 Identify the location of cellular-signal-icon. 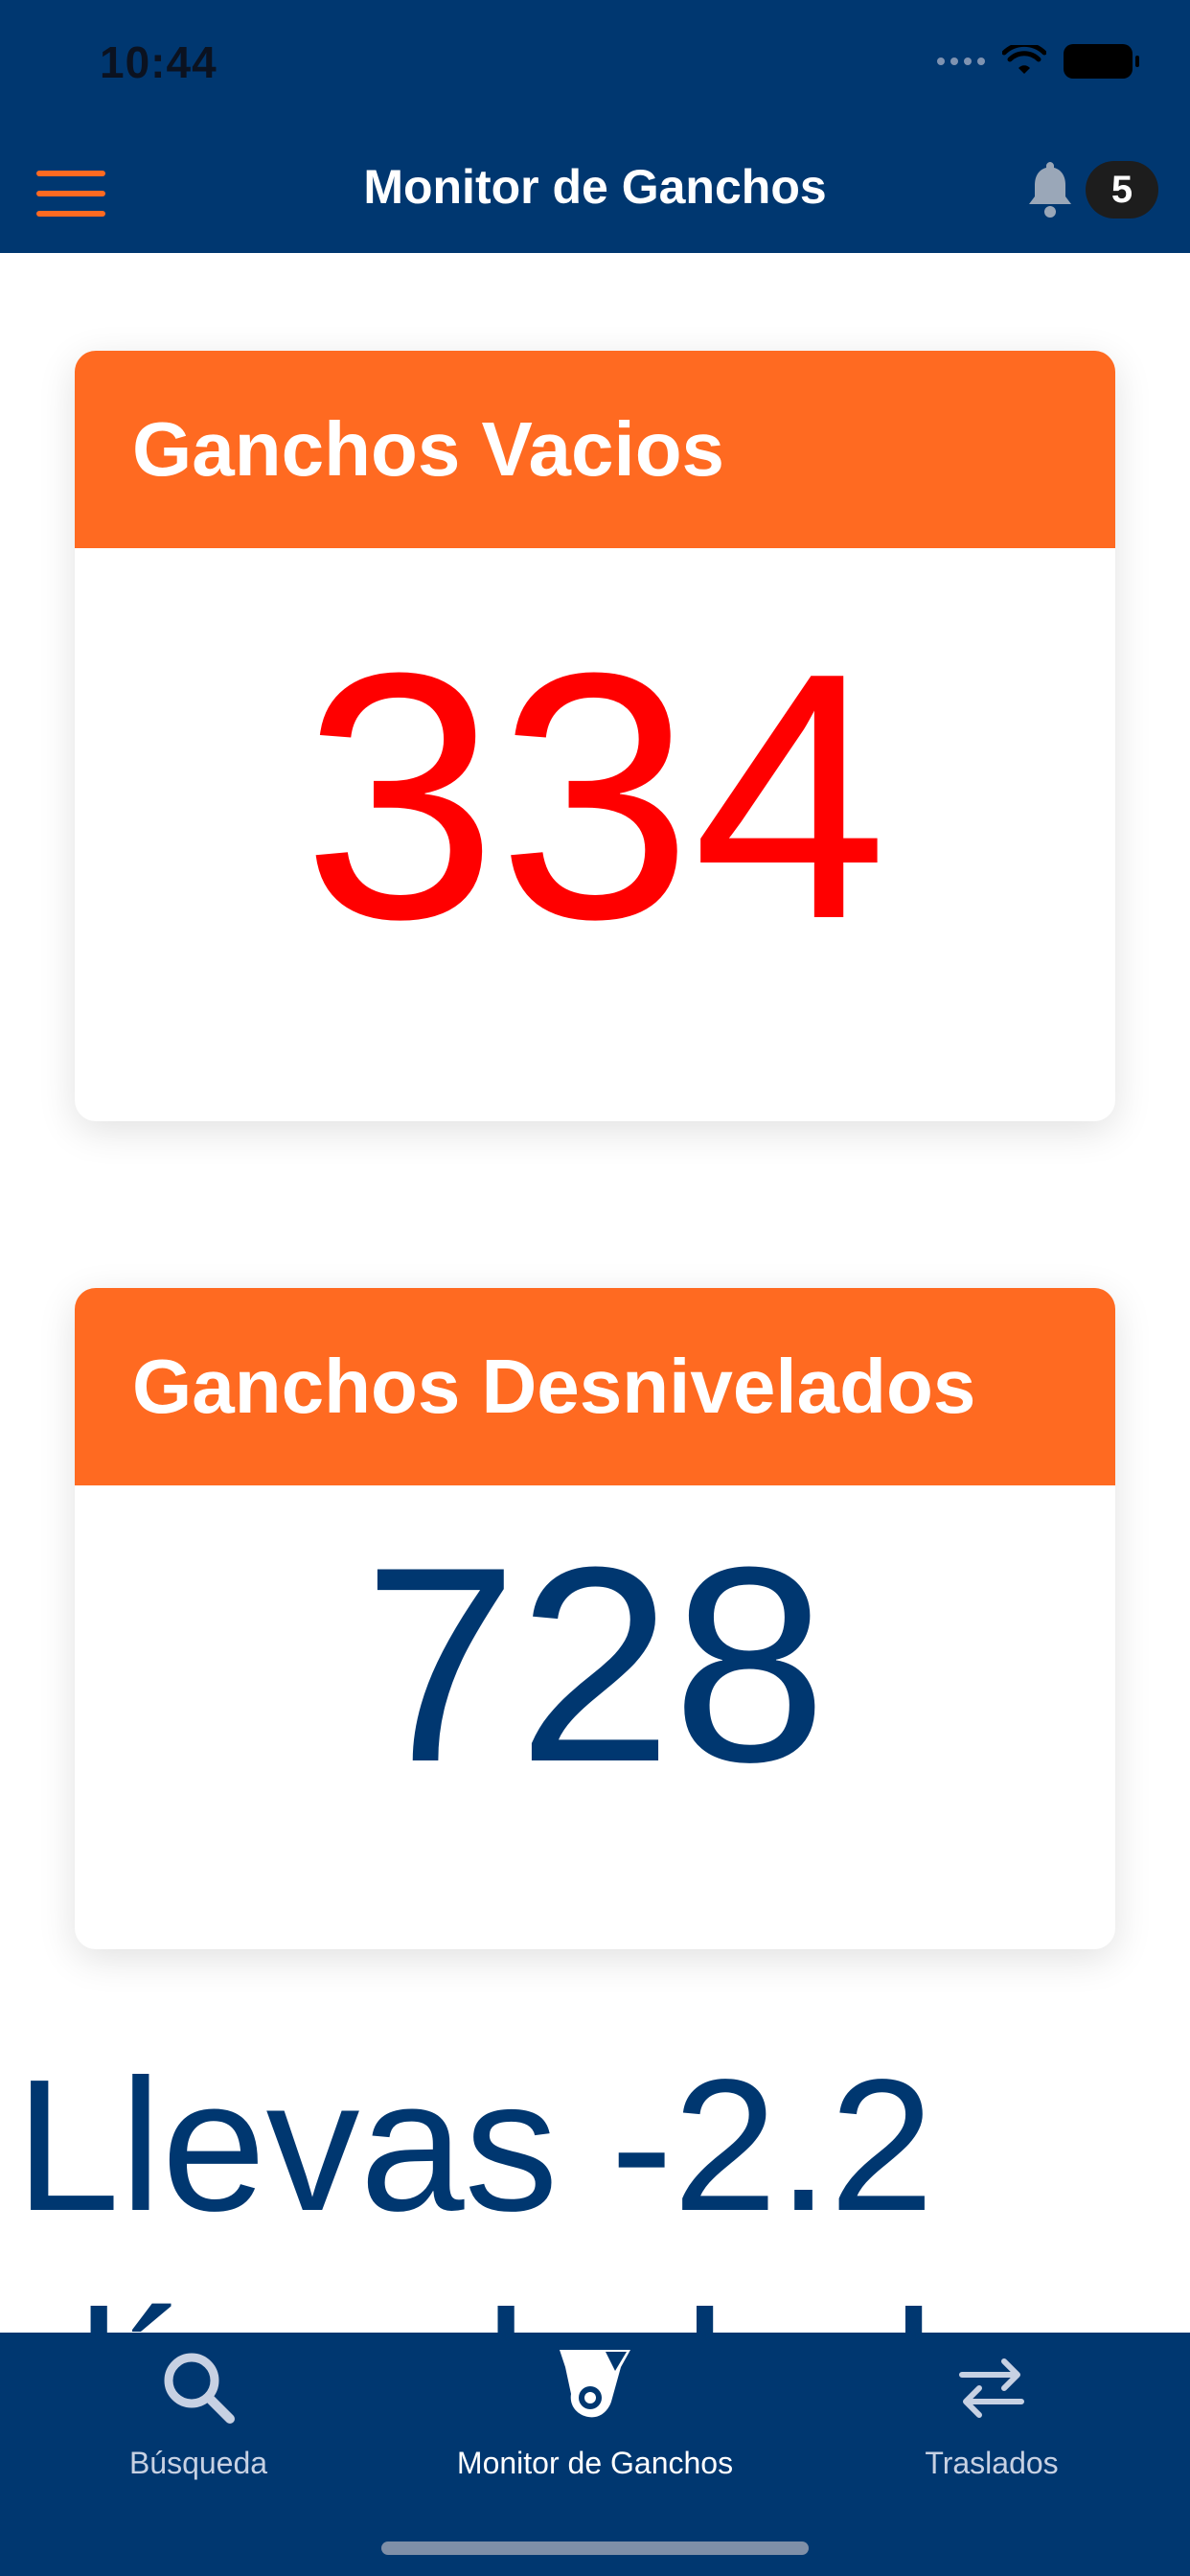
(961, 62).